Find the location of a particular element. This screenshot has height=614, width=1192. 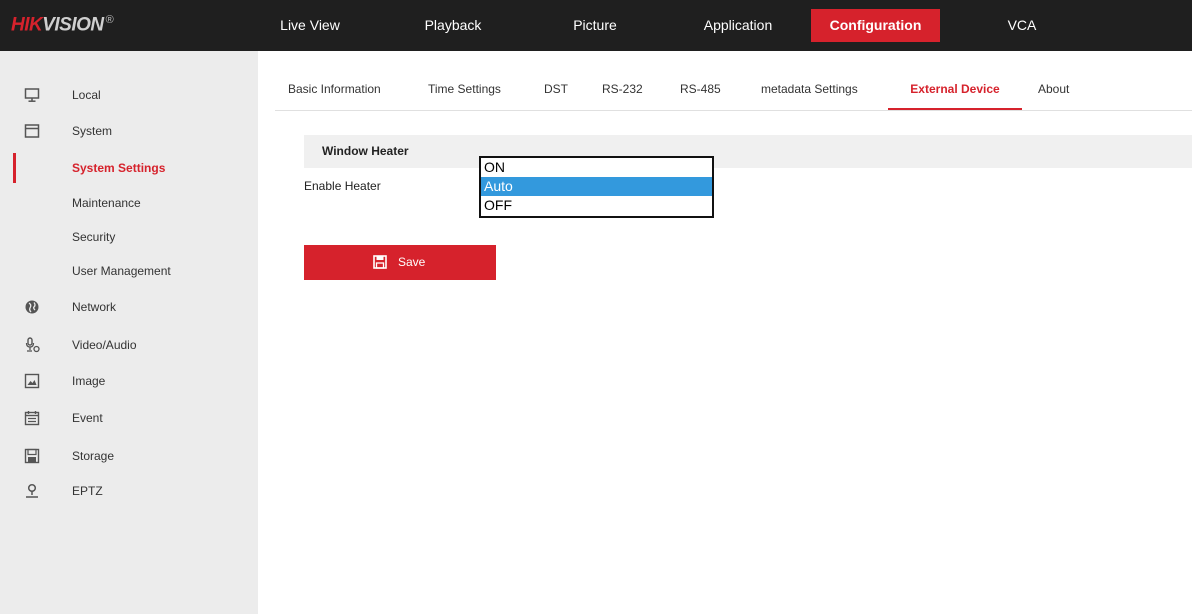

sidebar-item-label: Local is located at coordinates (86, 95).